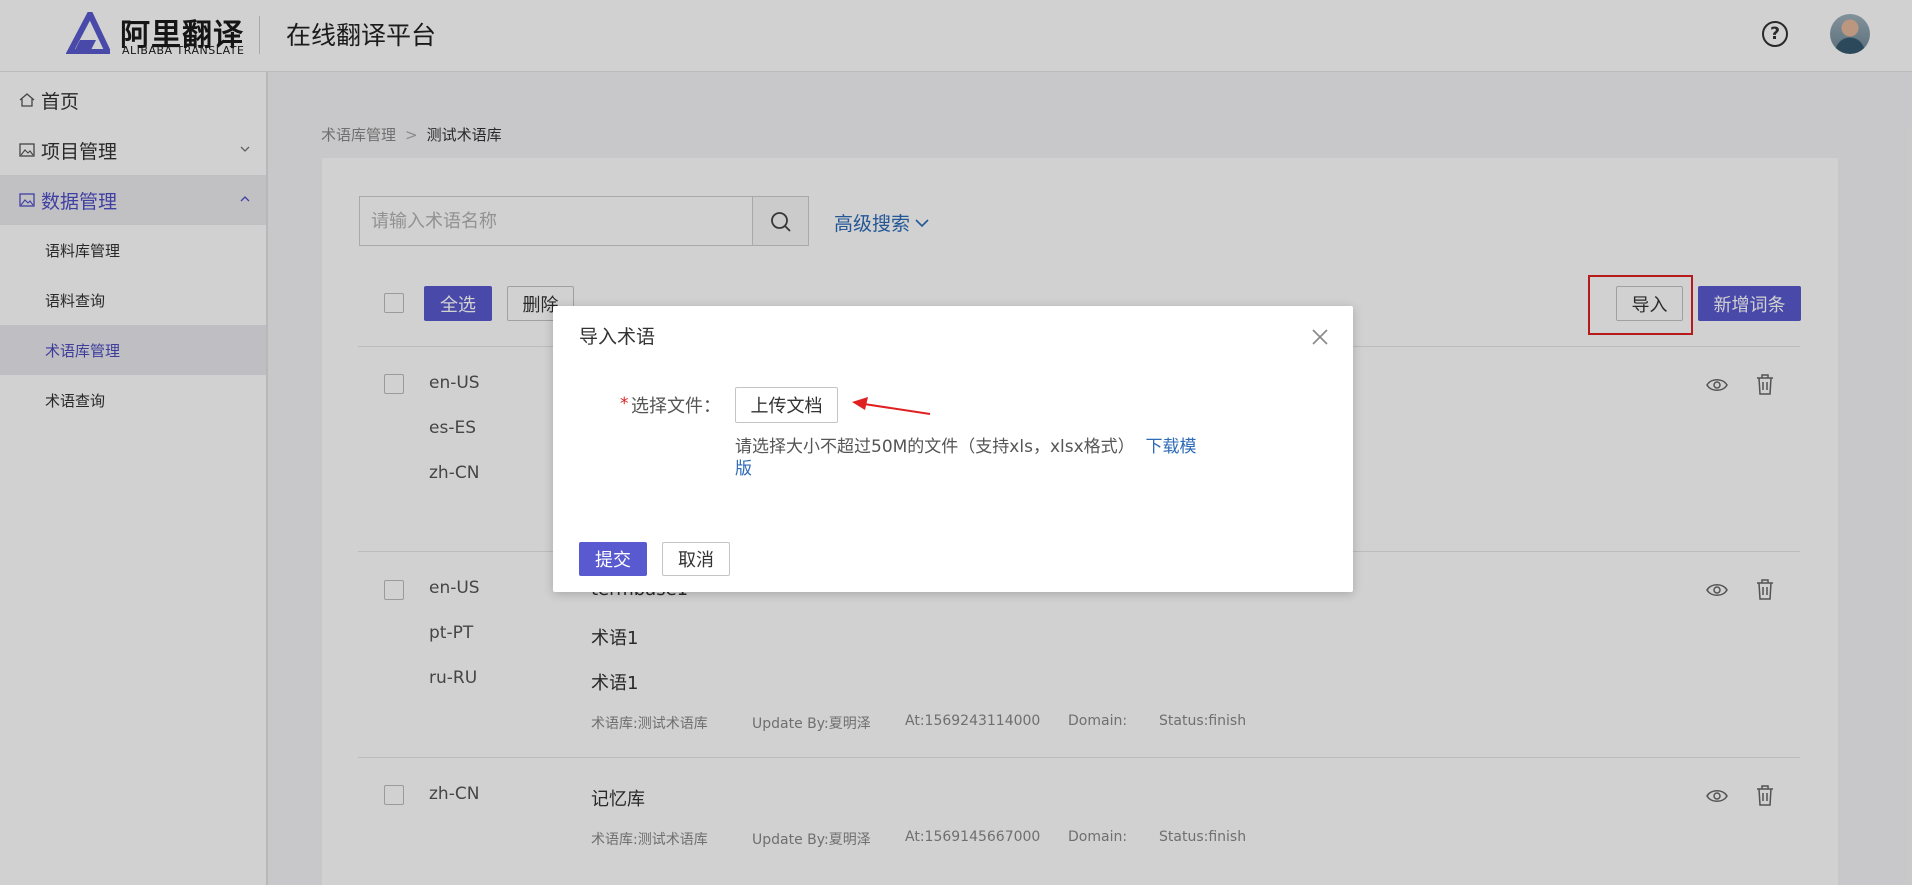 This screenshot has width=1912, height=885. Describe the element at coordinates (891, 406) in the screenshot. I see `annotation-arrow` at that location.